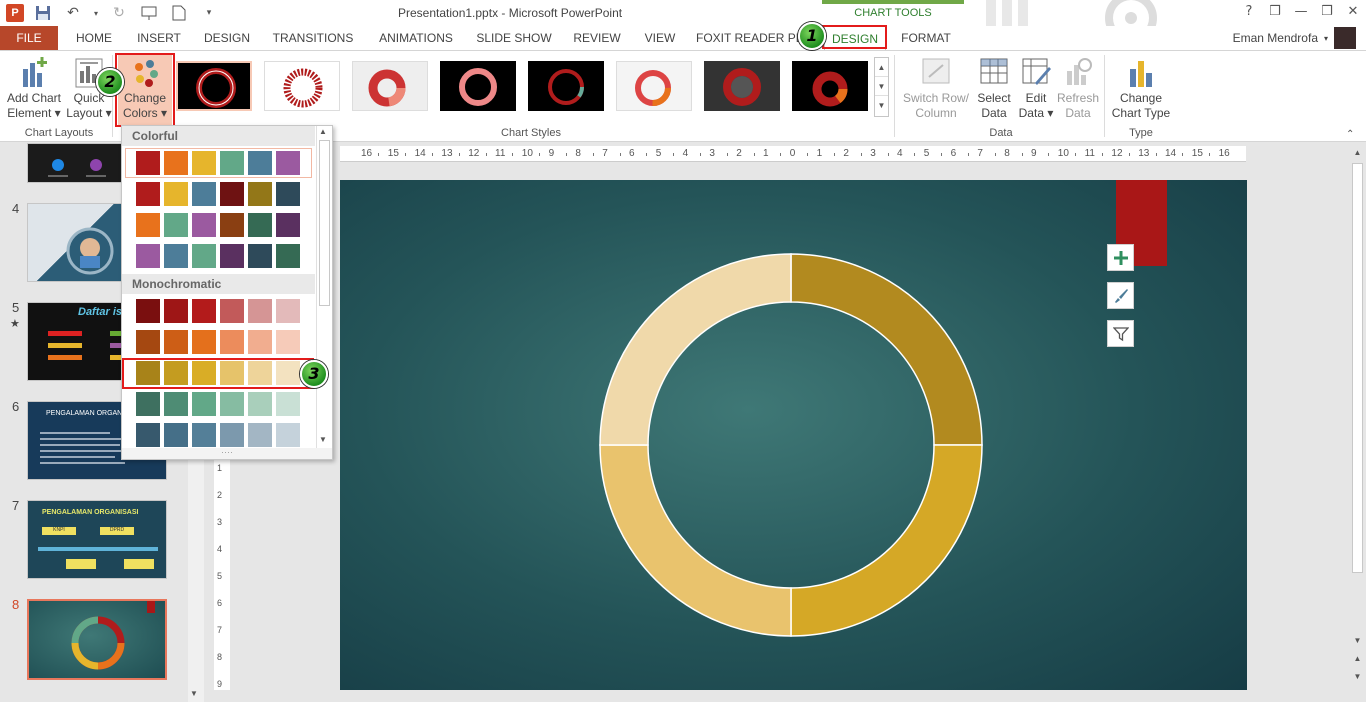 The height and width of the screenshot is (702, 1366). What do you see at coordinates (751, 38) in the screenshot?
I see `tab-foxit-reader-pdf: FOXIT READER PDF` at bounding box center [751, 38].